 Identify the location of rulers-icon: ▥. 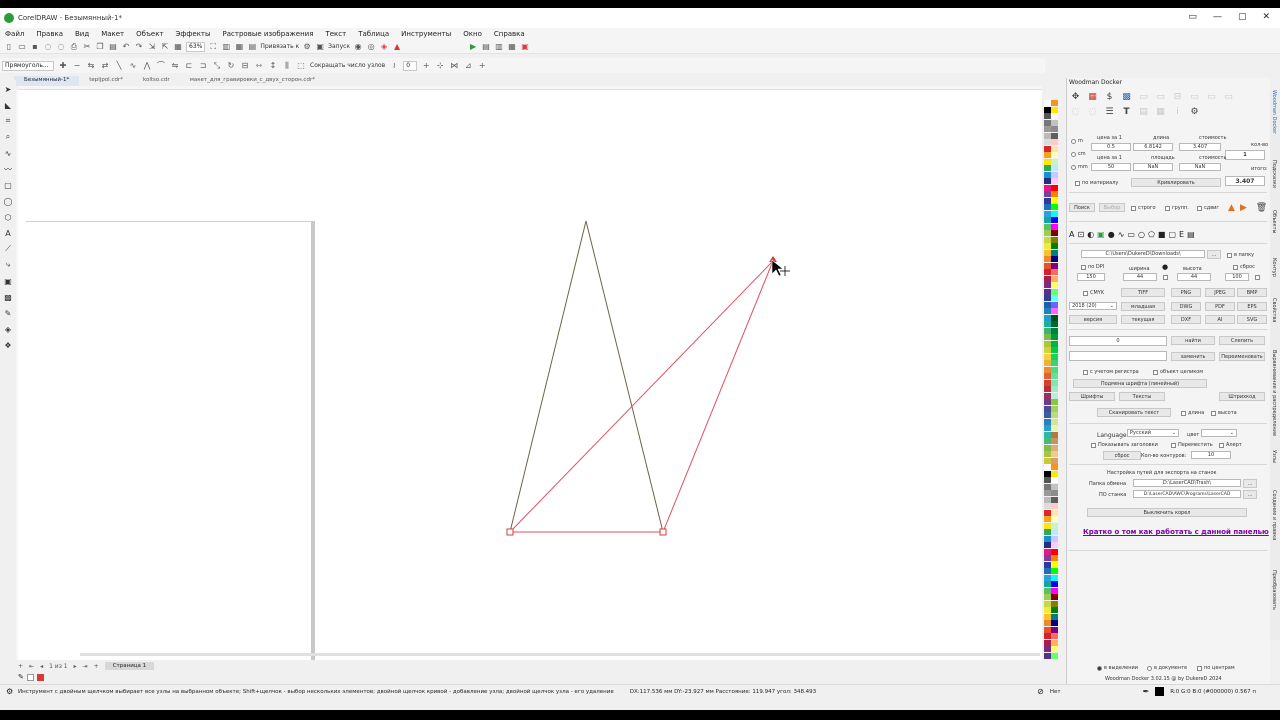
(226, 47).